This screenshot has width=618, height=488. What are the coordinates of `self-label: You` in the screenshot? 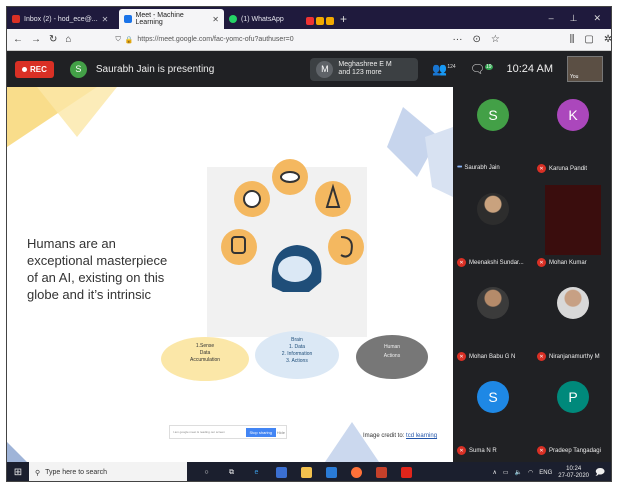 It's located at (574, 77).